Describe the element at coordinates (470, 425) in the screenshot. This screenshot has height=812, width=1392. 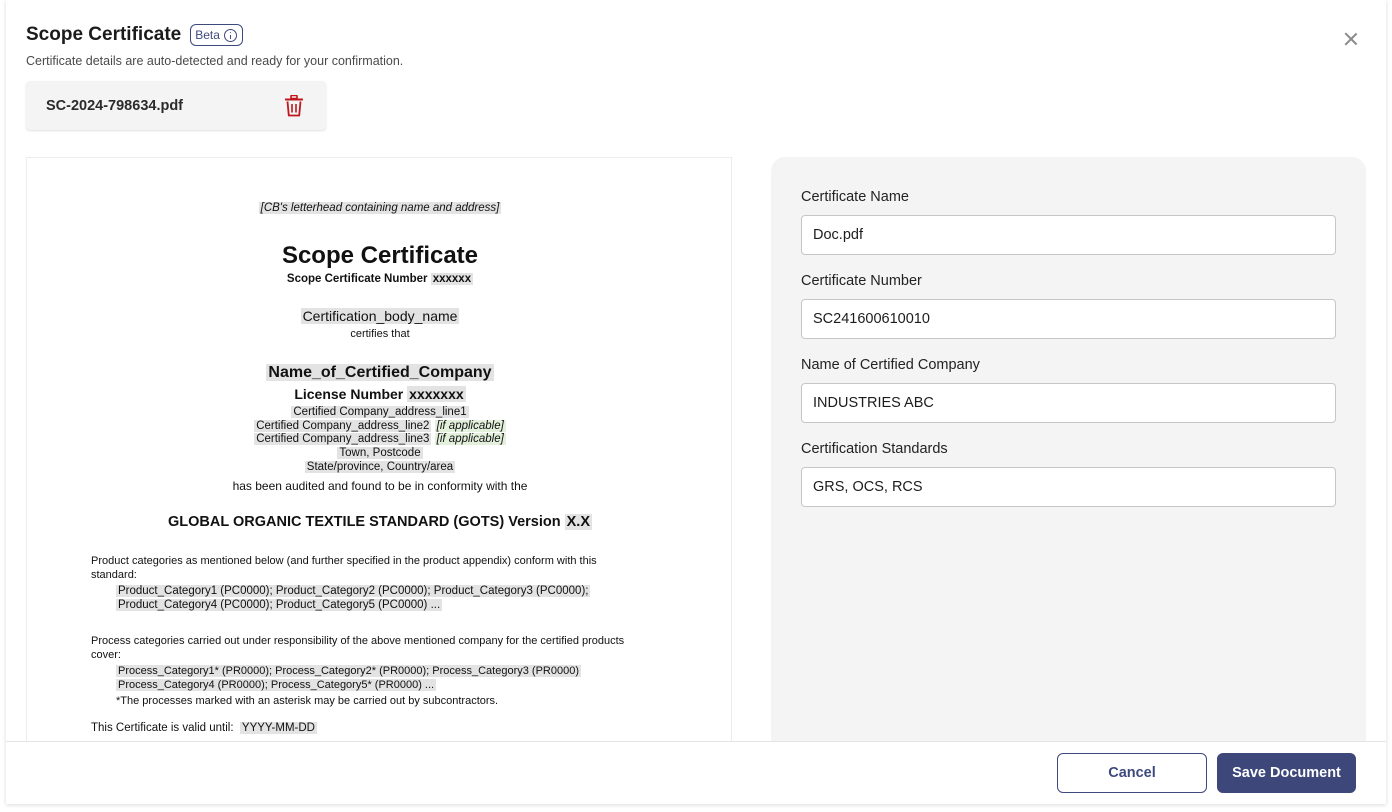
I see `doc-if-applicable-2: [if applicable]` at that location.